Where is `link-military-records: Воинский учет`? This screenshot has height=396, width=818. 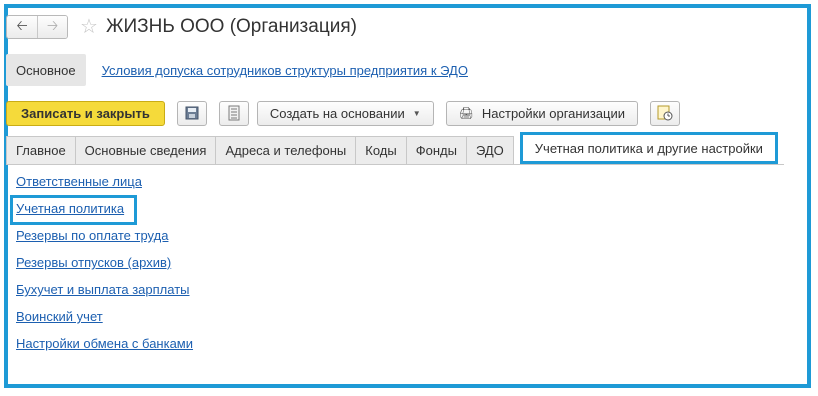 link-military-records: Воинский учет is located at coordinates (104, 320).